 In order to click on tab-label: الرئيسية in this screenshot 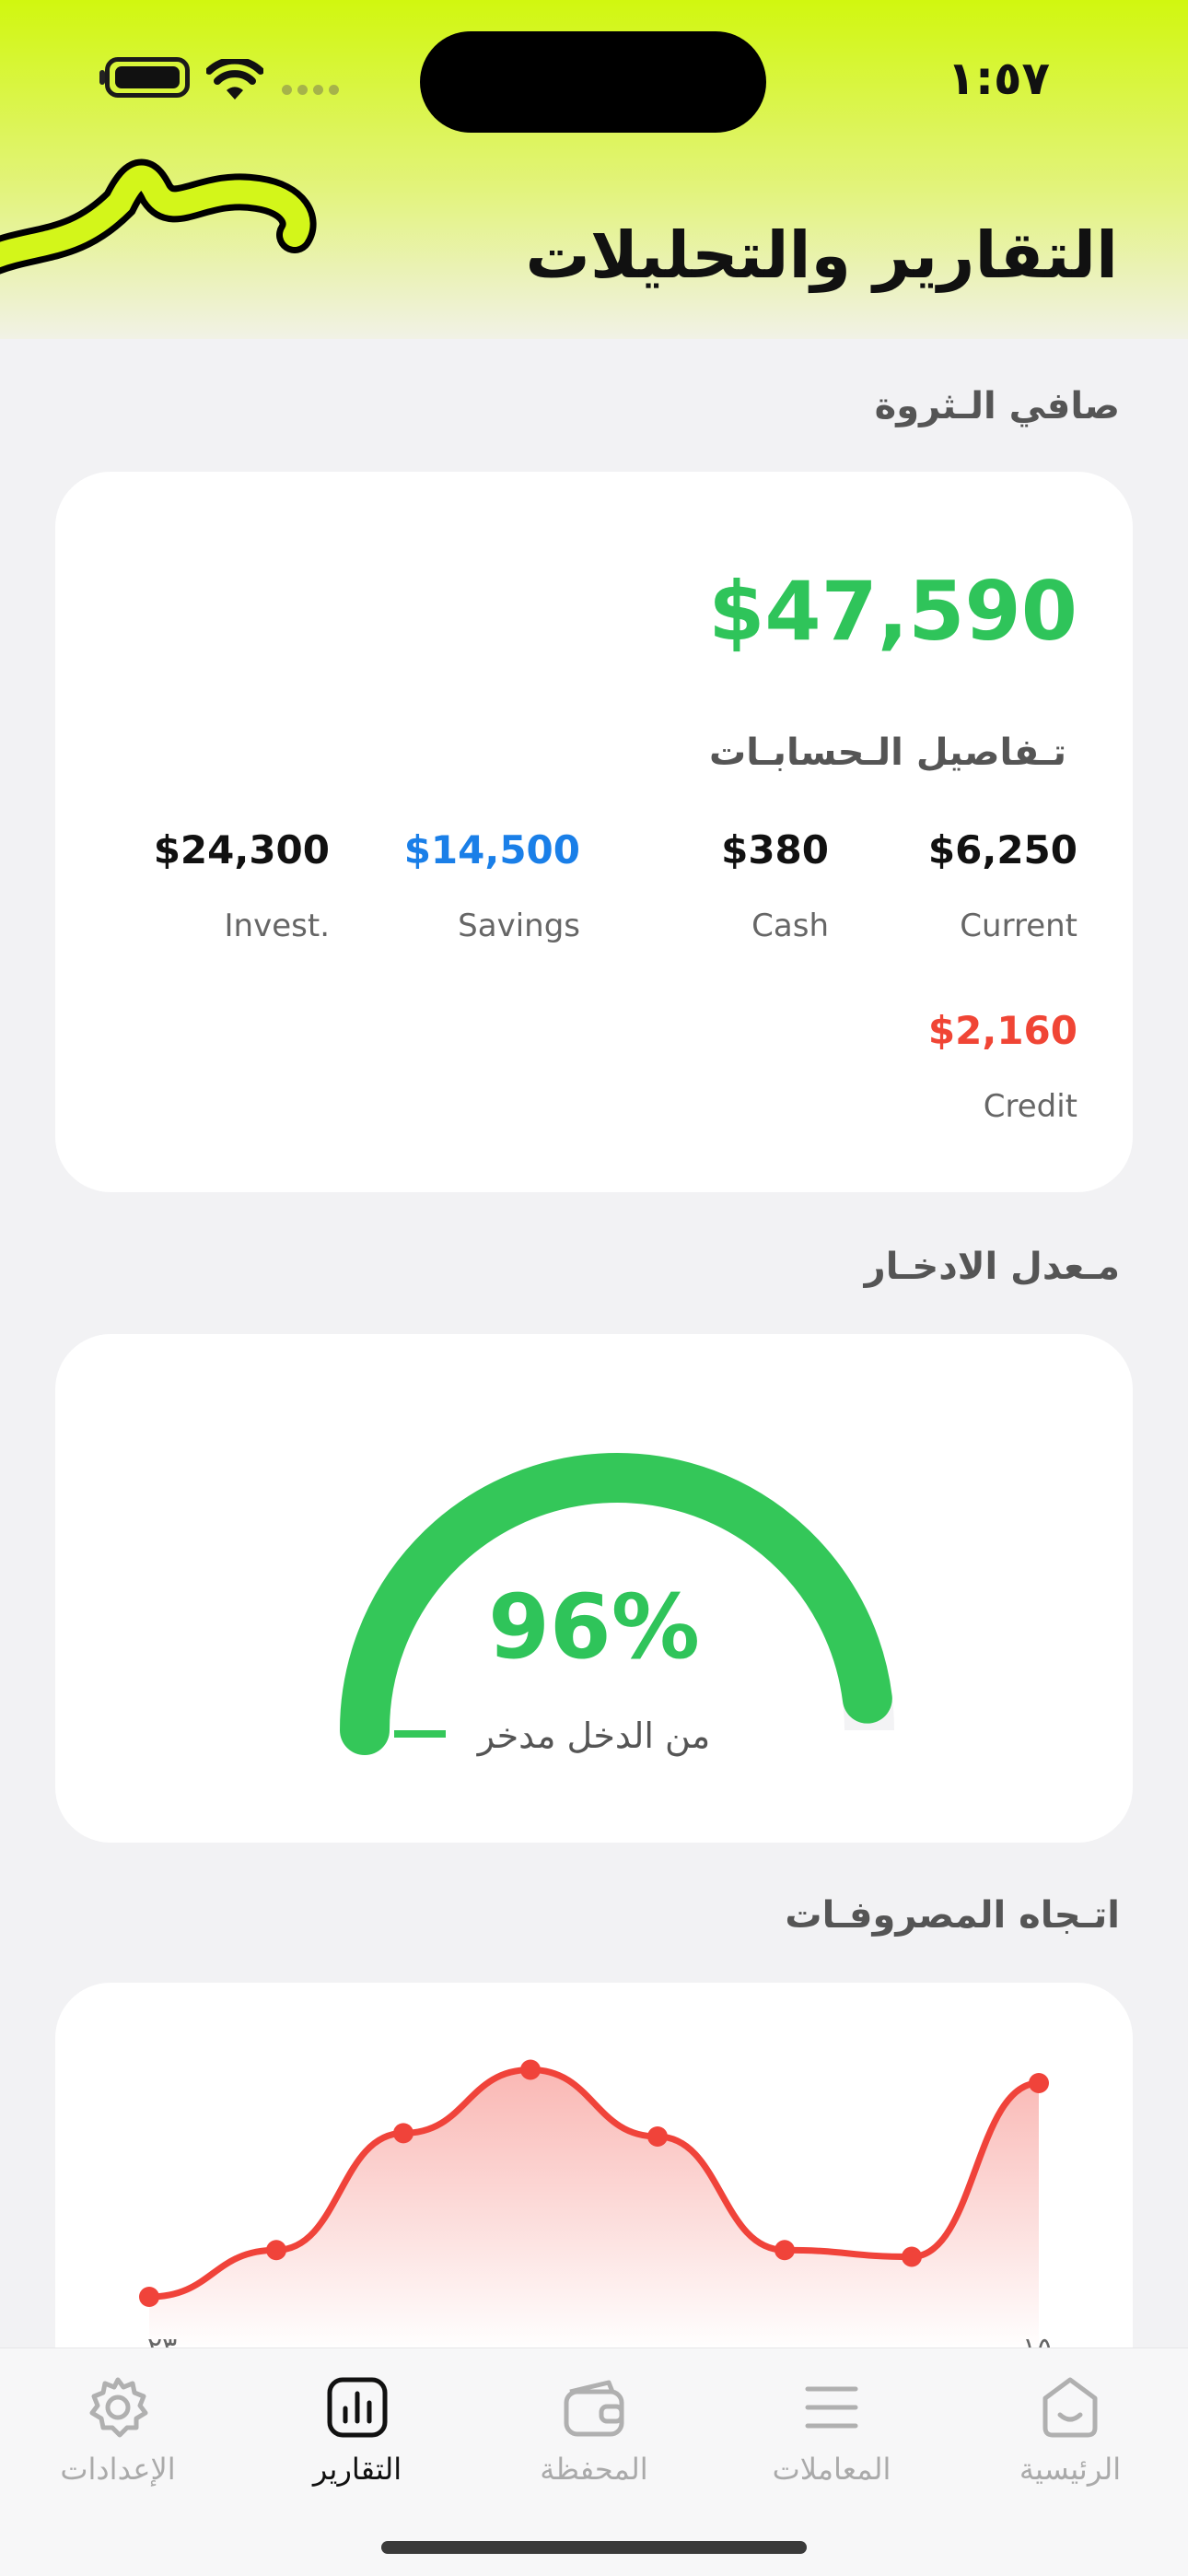, I will do `click(1070, 2469)`.